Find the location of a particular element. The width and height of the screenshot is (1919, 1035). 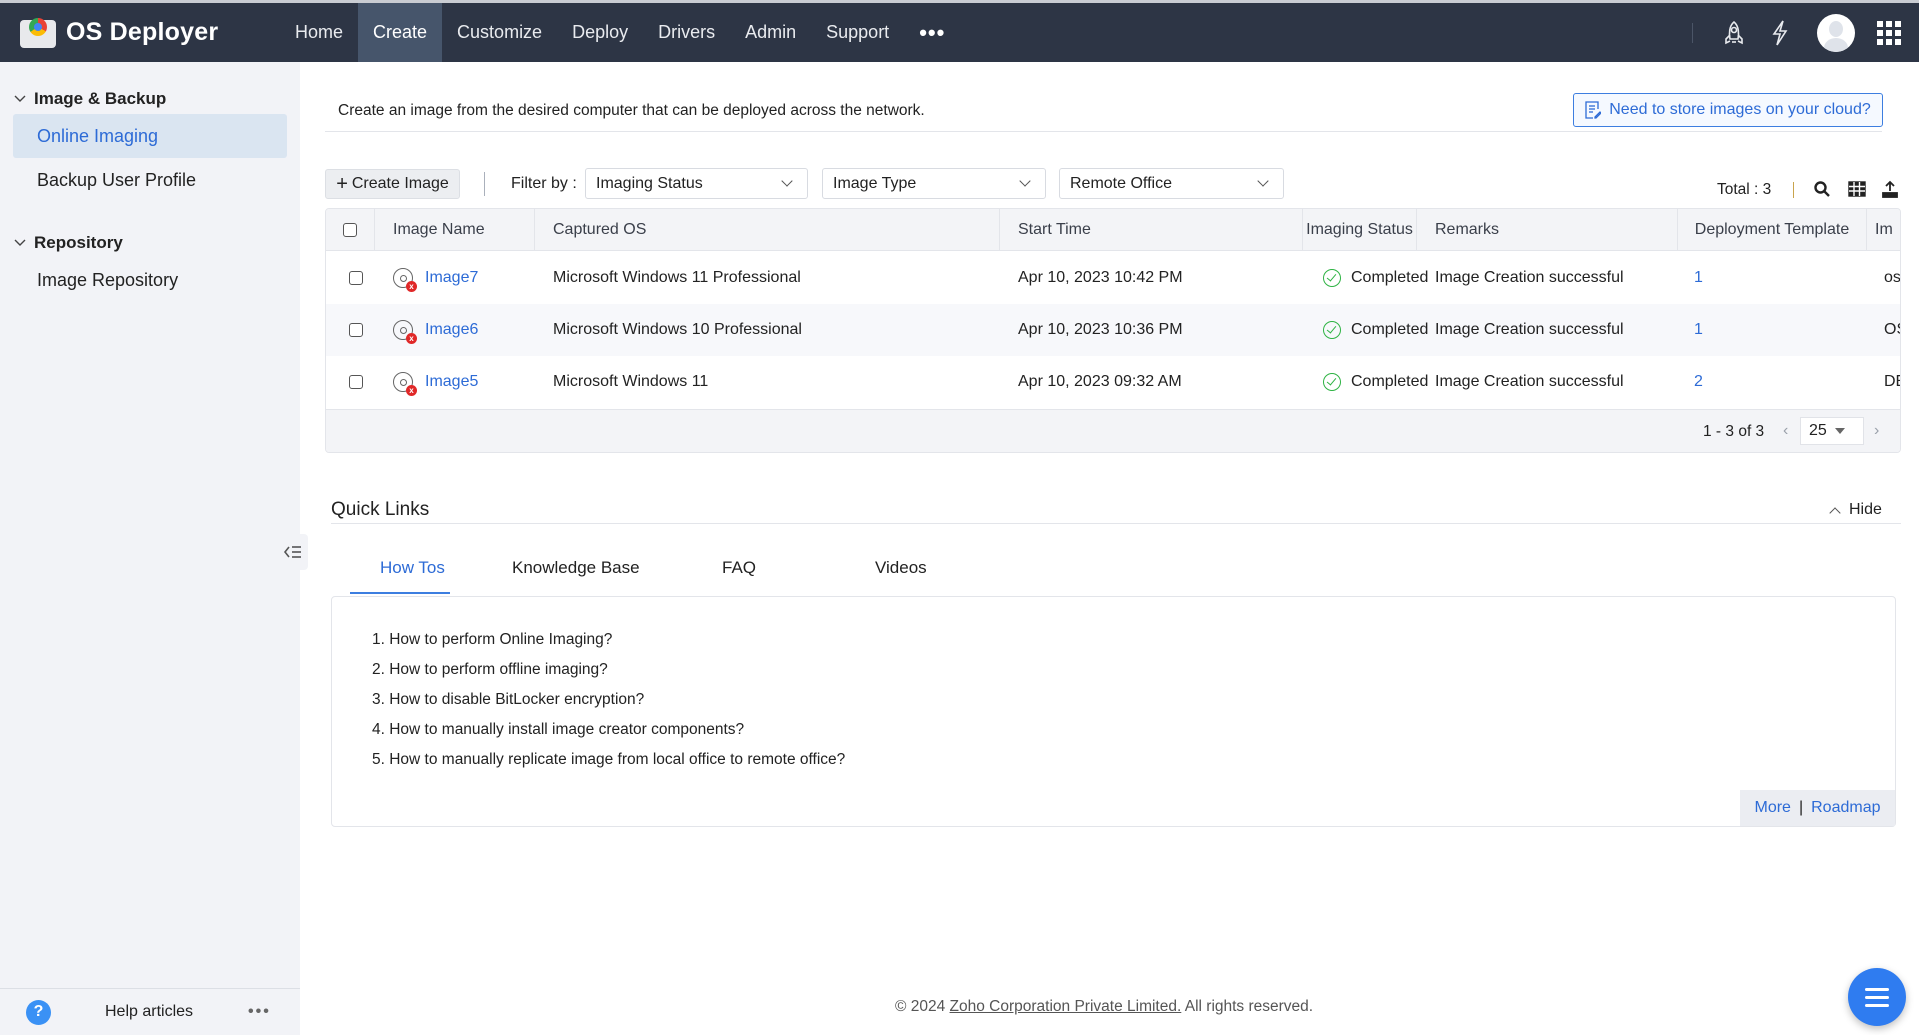

captured-os-cell: Microsoft Windows 10 Professional is located at coordinates (677, 329).